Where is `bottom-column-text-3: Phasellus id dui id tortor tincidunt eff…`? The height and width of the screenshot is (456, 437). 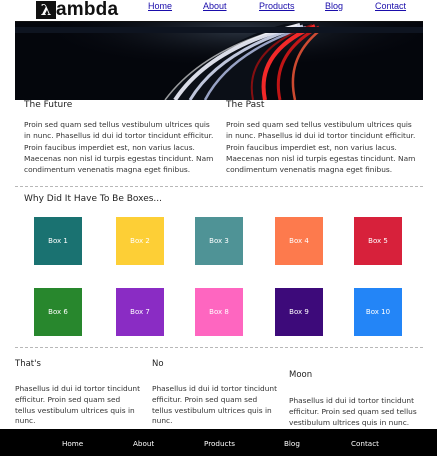
bottom-column-text-3: Phasellus id dui id tortor tincidunt eff… is located at coordinates (353, 411).